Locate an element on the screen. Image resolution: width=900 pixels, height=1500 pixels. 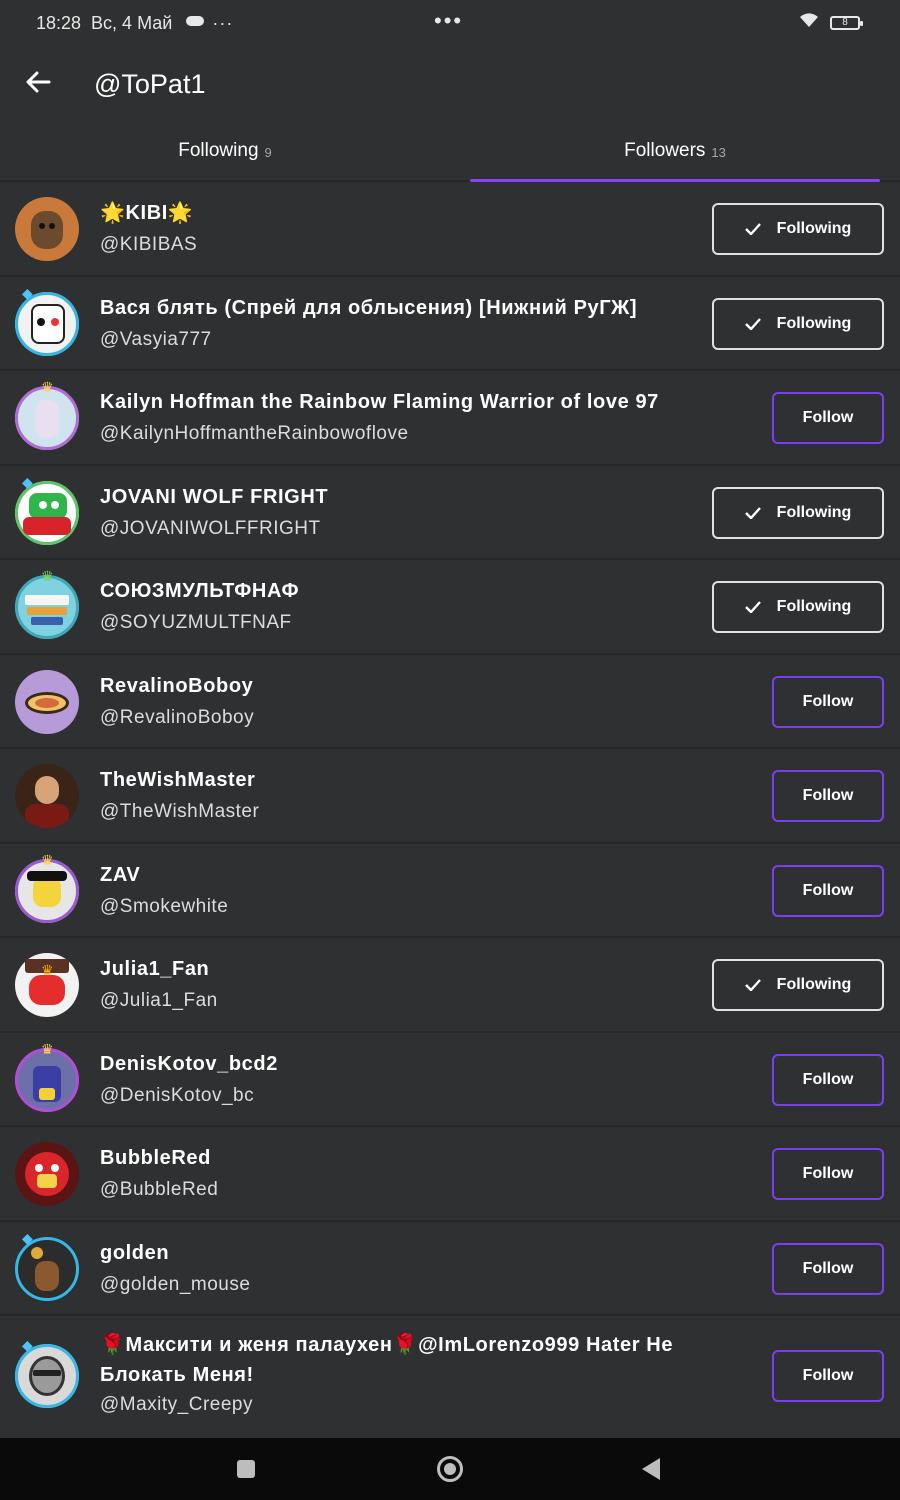
list-item: BubbleRed @BubbleRed Follow is located at coordinates (450, 1174).